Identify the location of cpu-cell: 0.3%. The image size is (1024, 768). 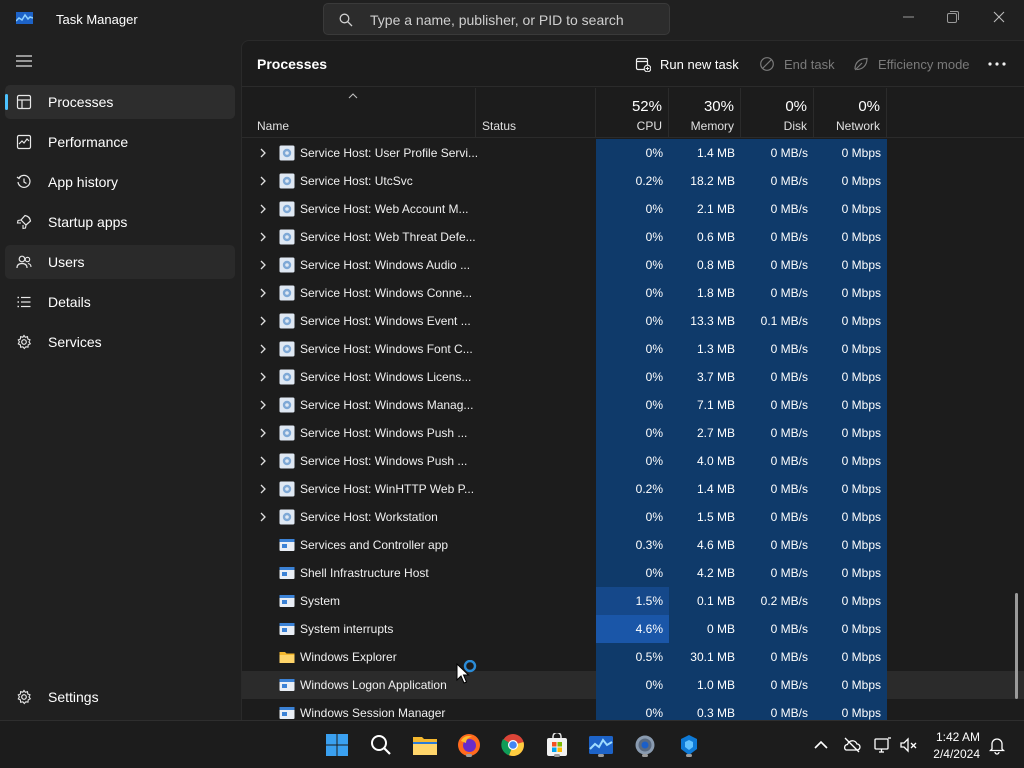
(632, 545).